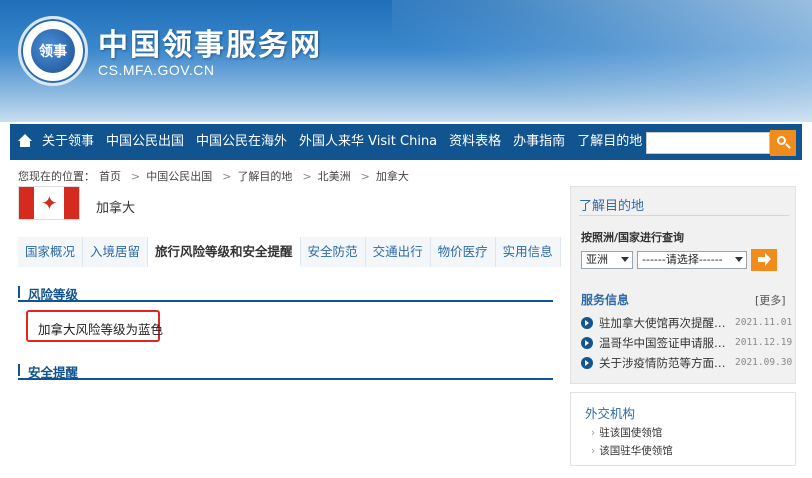 This screenshot has width=812, height=478. I want to click on news-item: 驻加拿大使馆再次提醒… 2021.11.01, so click(687, 323).